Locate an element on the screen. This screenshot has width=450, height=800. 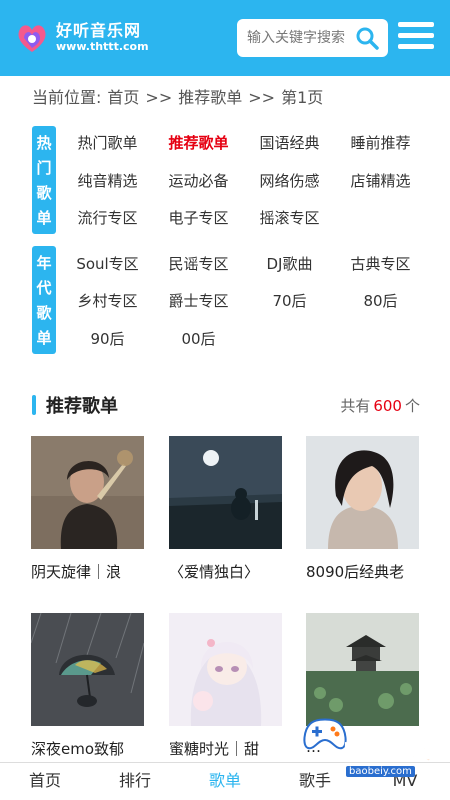
playlist-card: 〈爱情独白〉 is located at coordinates (225, 509).